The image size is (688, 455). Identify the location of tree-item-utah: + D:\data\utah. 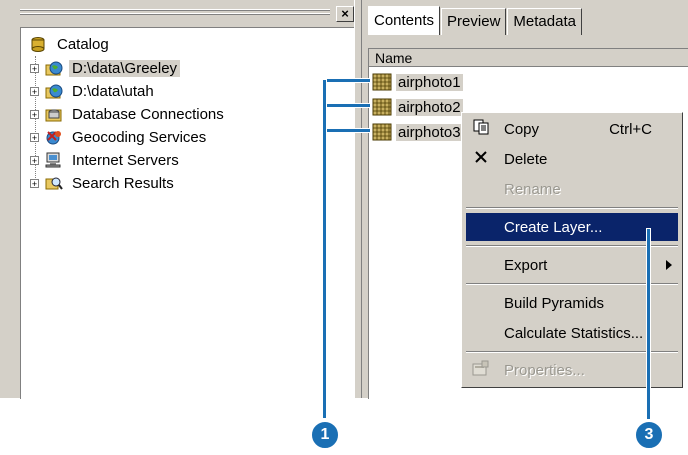
(93, 91).